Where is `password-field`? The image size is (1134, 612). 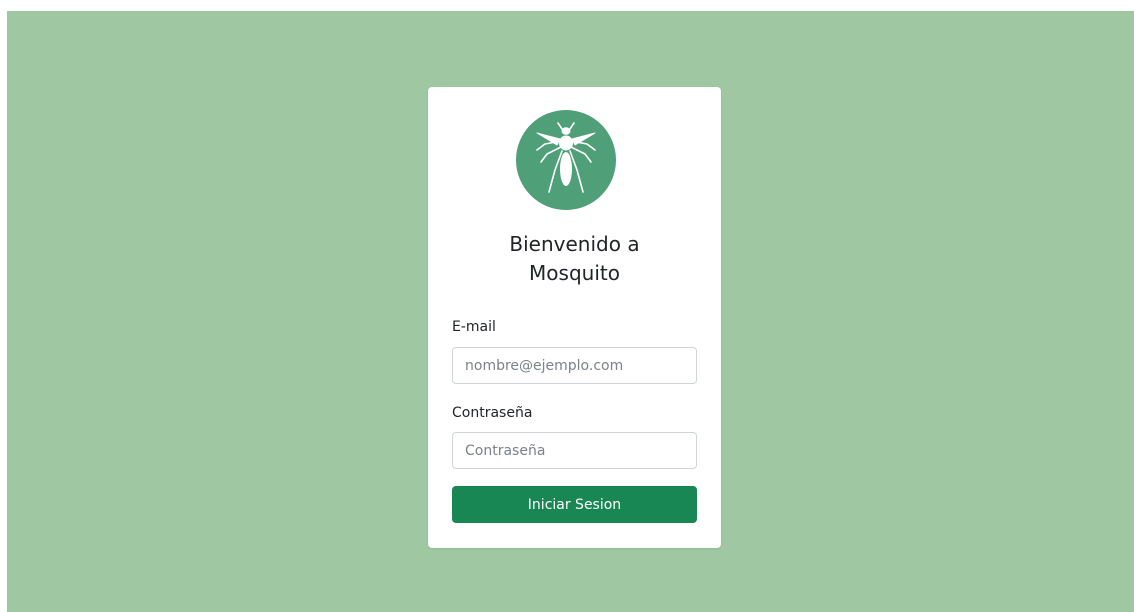 password-field is located at coordinates (574, 450).